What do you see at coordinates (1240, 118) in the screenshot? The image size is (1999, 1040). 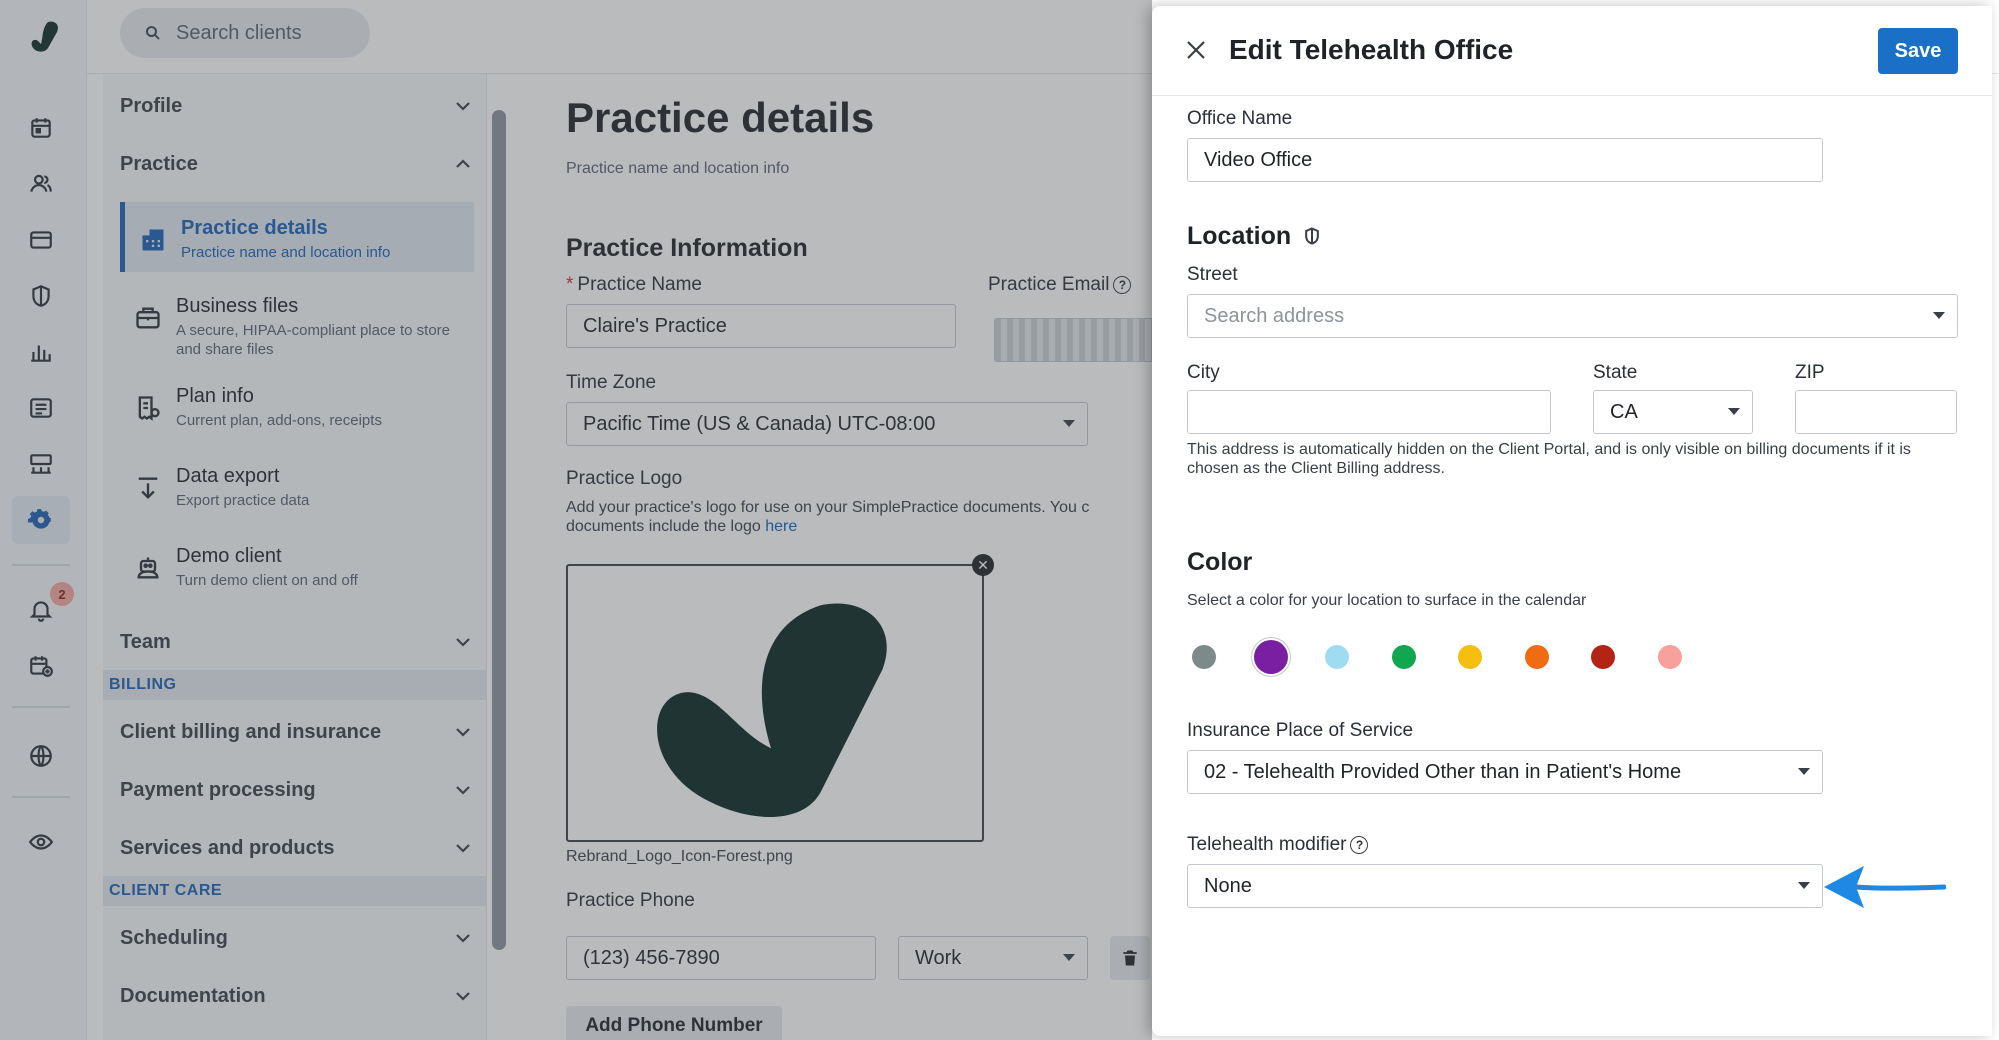 I see `office-name-label: Office Name` at bounding box center [1240, 118].